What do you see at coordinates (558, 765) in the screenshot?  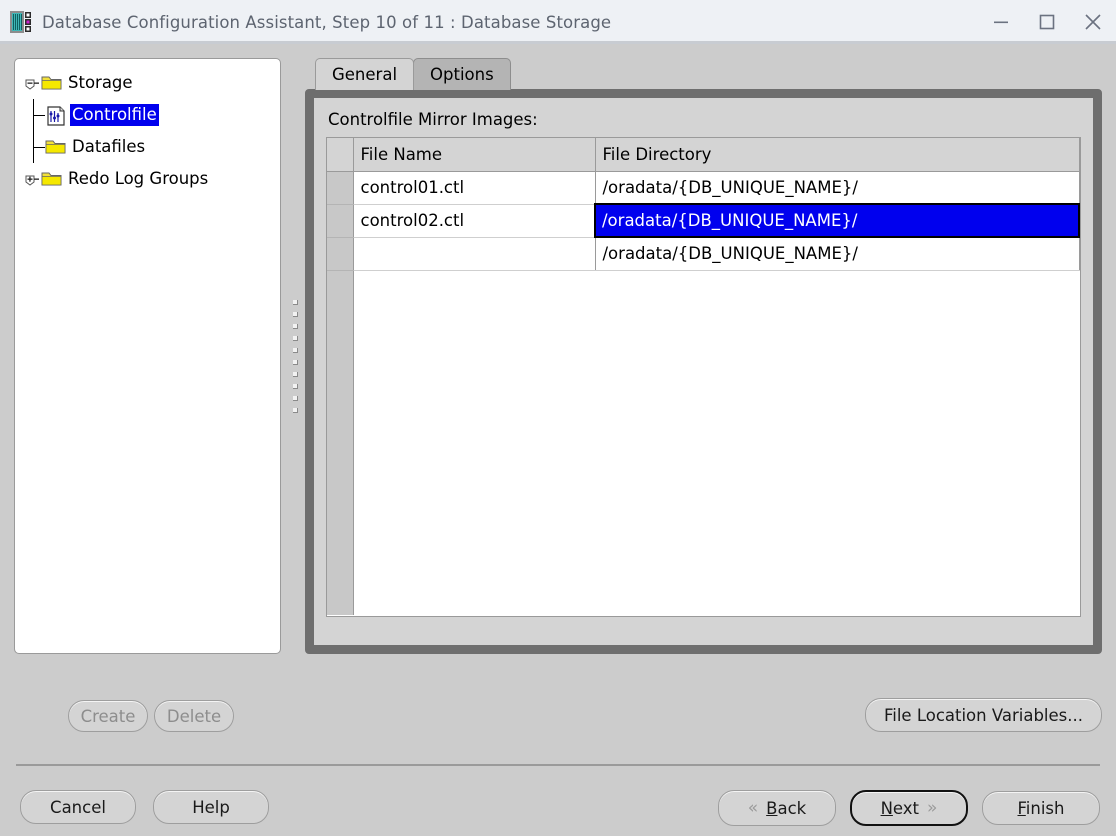 I see `footer-separator` at bounding box center [558, 765].